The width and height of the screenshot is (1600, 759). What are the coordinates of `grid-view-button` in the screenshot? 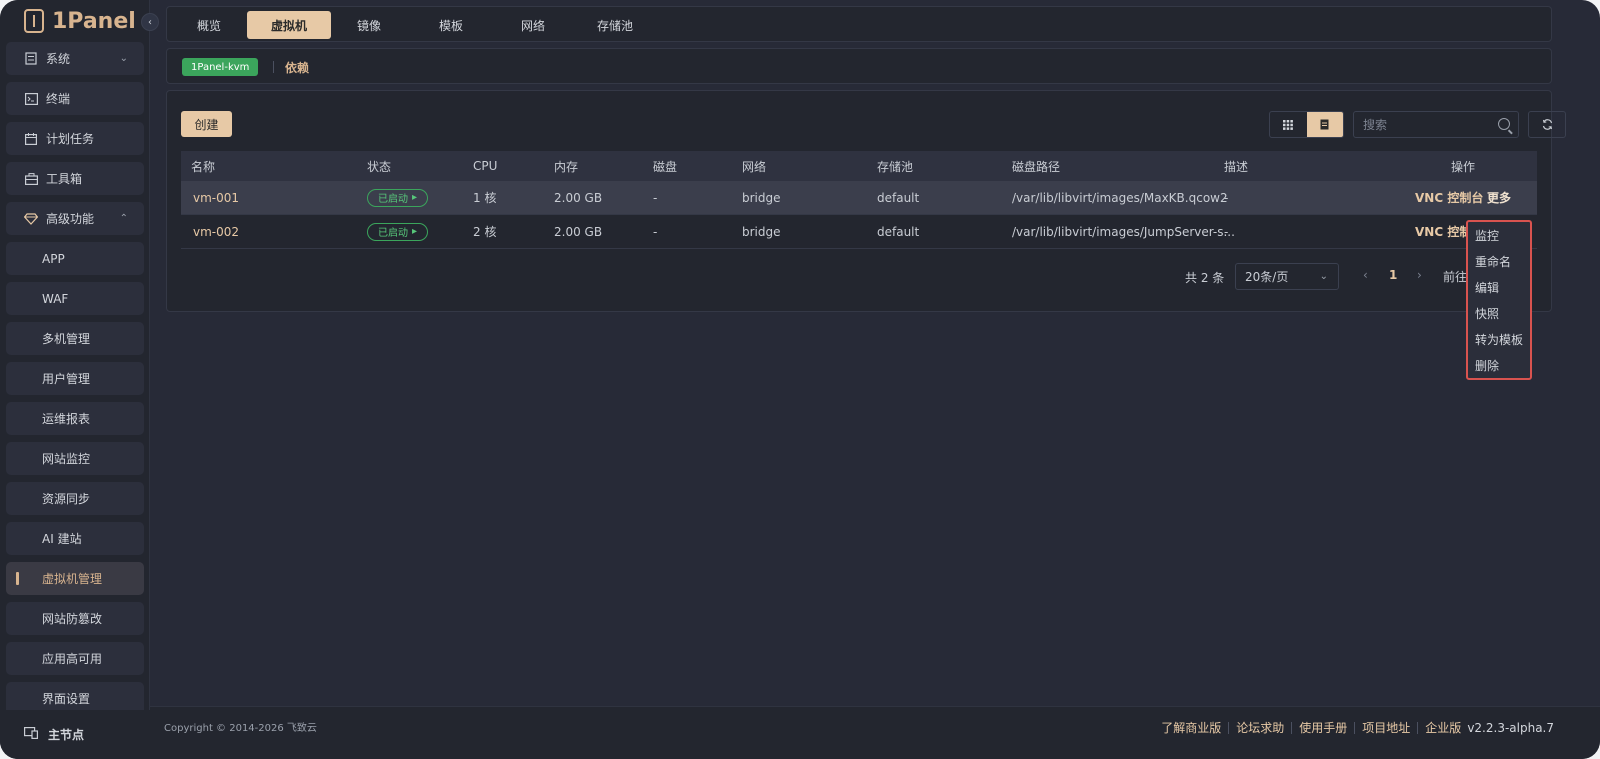 It's located at (1288, 124).